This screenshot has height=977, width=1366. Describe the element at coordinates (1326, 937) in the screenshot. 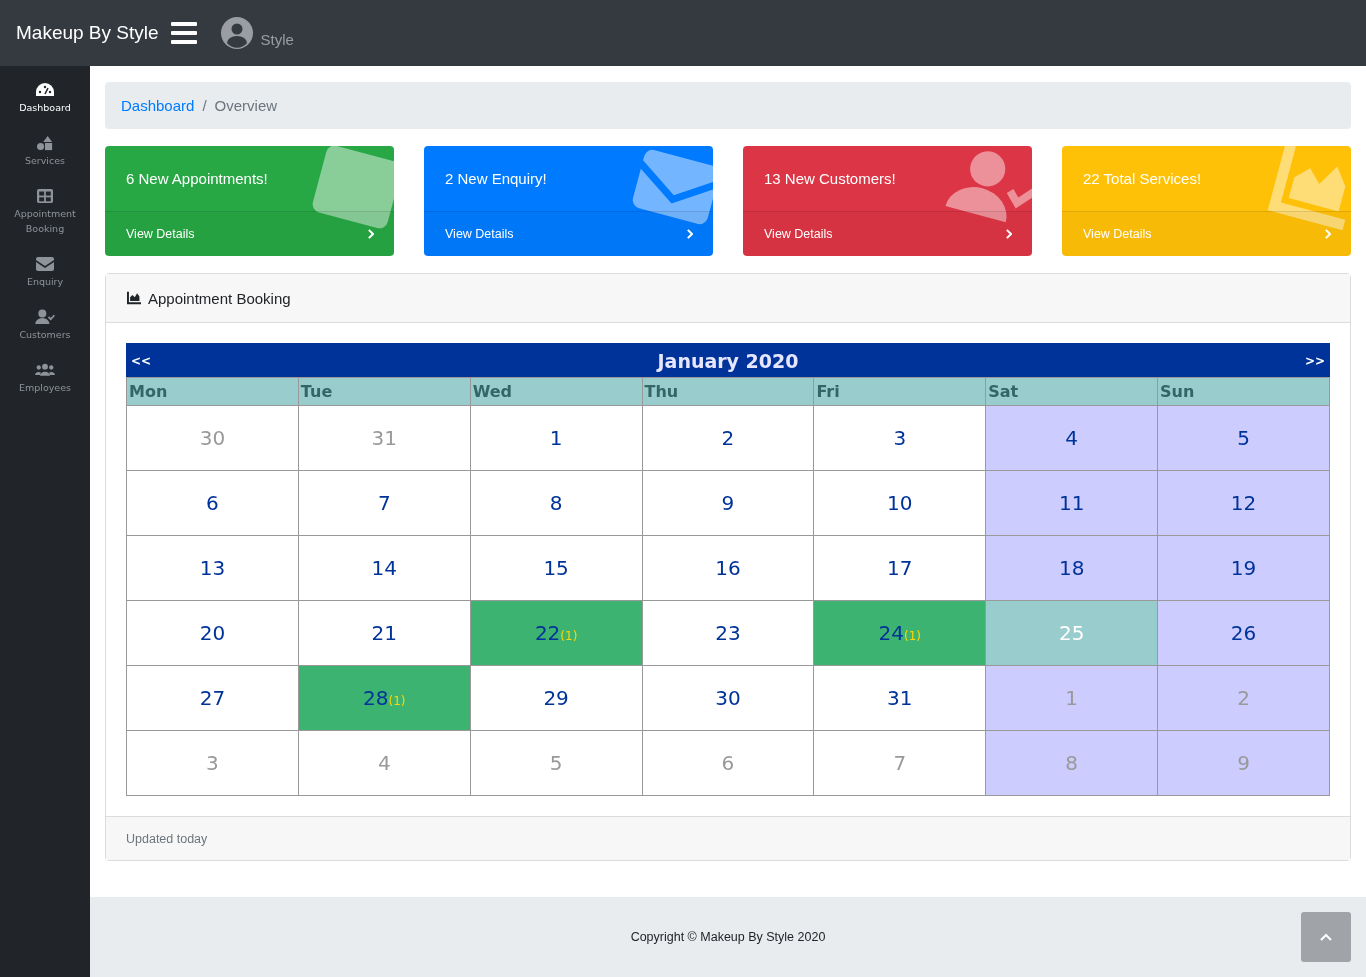

I see `chevron-up-icon` at that location.